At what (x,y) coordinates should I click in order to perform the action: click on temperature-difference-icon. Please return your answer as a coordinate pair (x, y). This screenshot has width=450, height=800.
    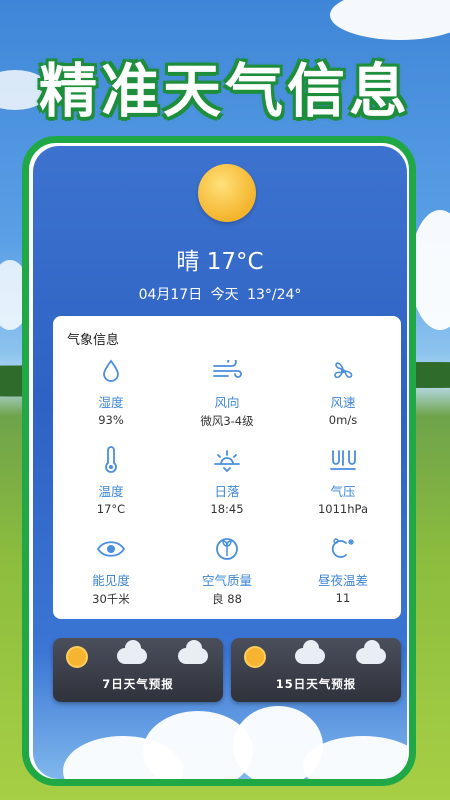
    Looking at the image, I should click on (343, 549).